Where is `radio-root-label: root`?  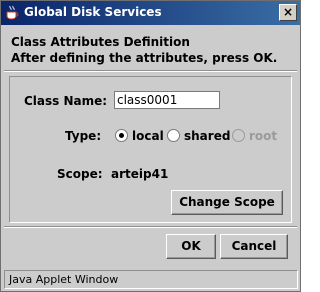 radio-root-label: root is located at coordinates (263, 136).